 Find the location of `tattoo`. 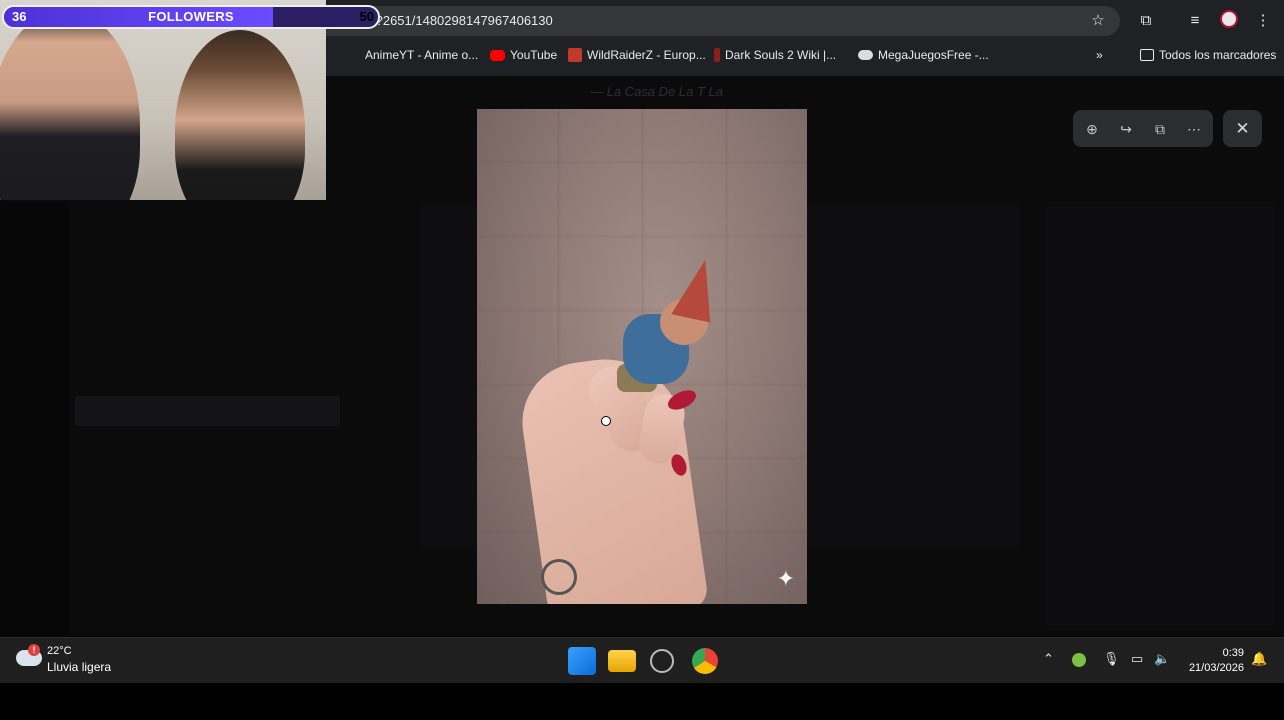

tattoo is located at coordinates (559, 577).